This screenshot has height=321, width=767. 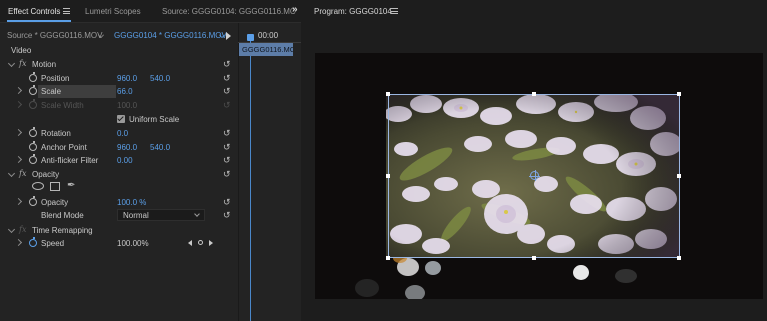 What do you see at coordinates (127, 78) in the screenshot?
I see `position-x-value: 960.0` at bounding box center [127, 78].